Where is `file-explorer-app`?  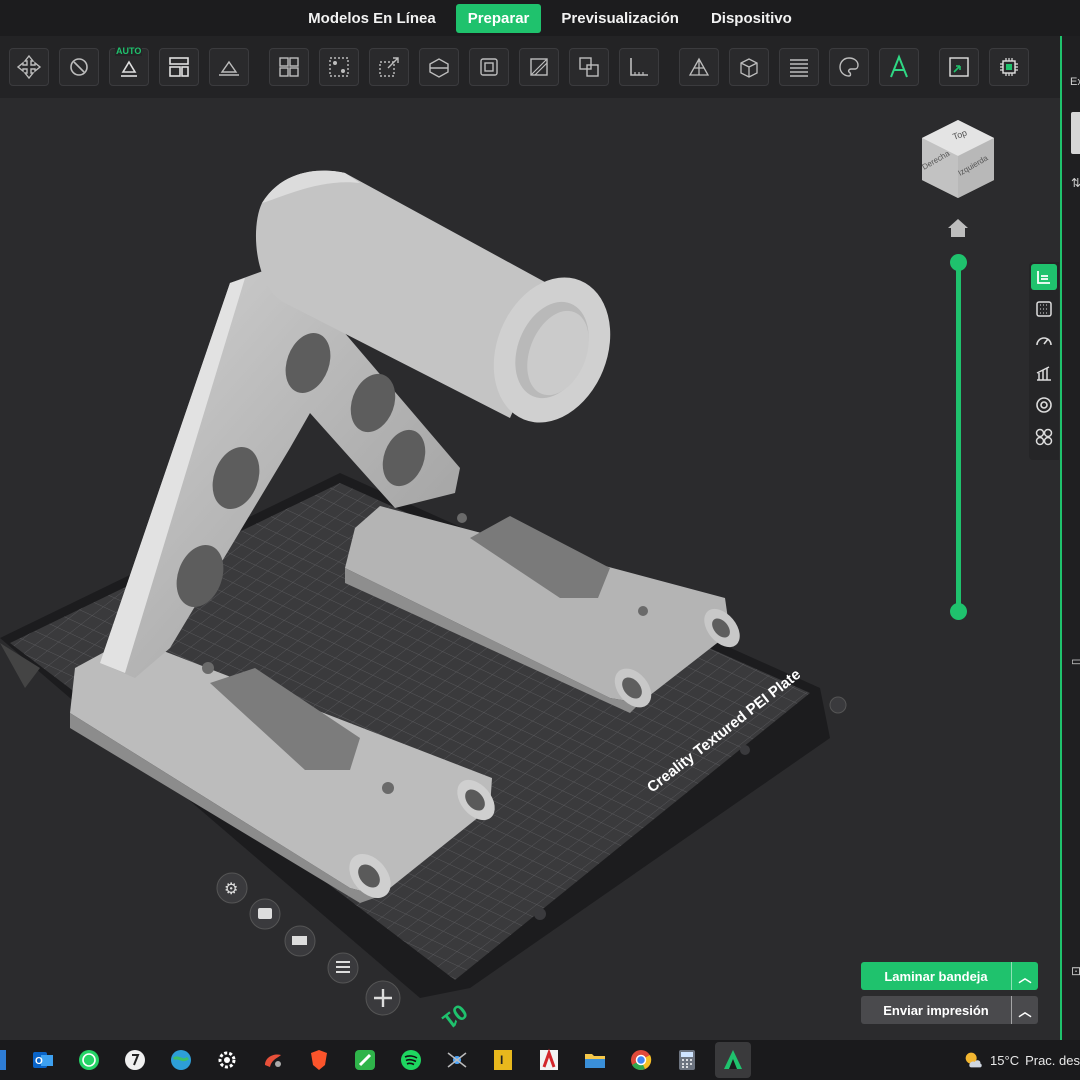
file-explorer-app is located at coordinates (595, 1060).